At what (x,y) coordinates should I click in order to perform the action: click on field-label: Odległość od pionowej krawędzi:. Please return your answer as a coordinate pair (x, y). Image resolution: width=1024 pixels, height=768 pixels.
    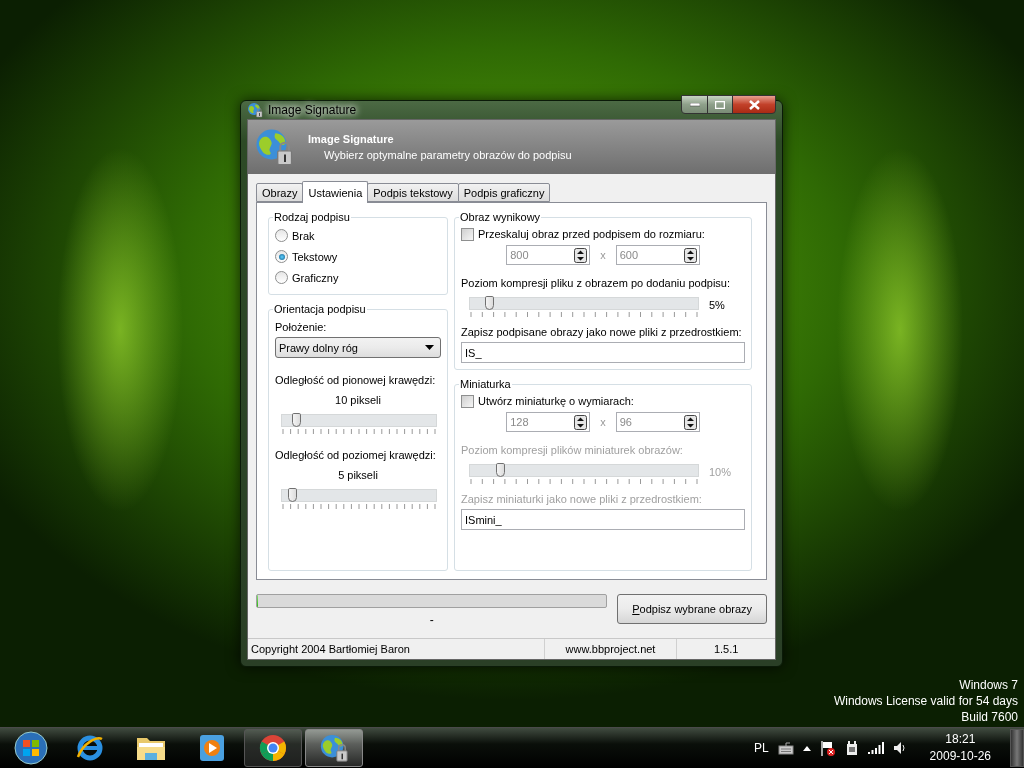
    Looking at the image, I should click on (356, 380).